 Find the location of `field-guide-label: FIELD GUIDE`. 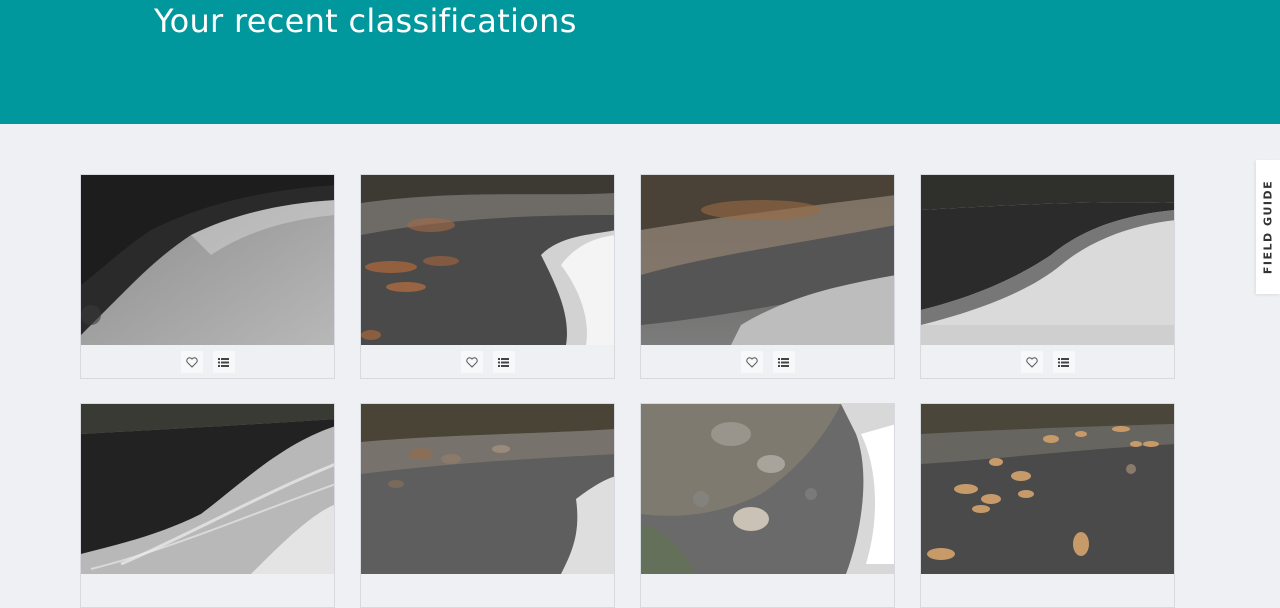

field-guide-label: FIELD GUIDE is located at coordinates (1268, 227).